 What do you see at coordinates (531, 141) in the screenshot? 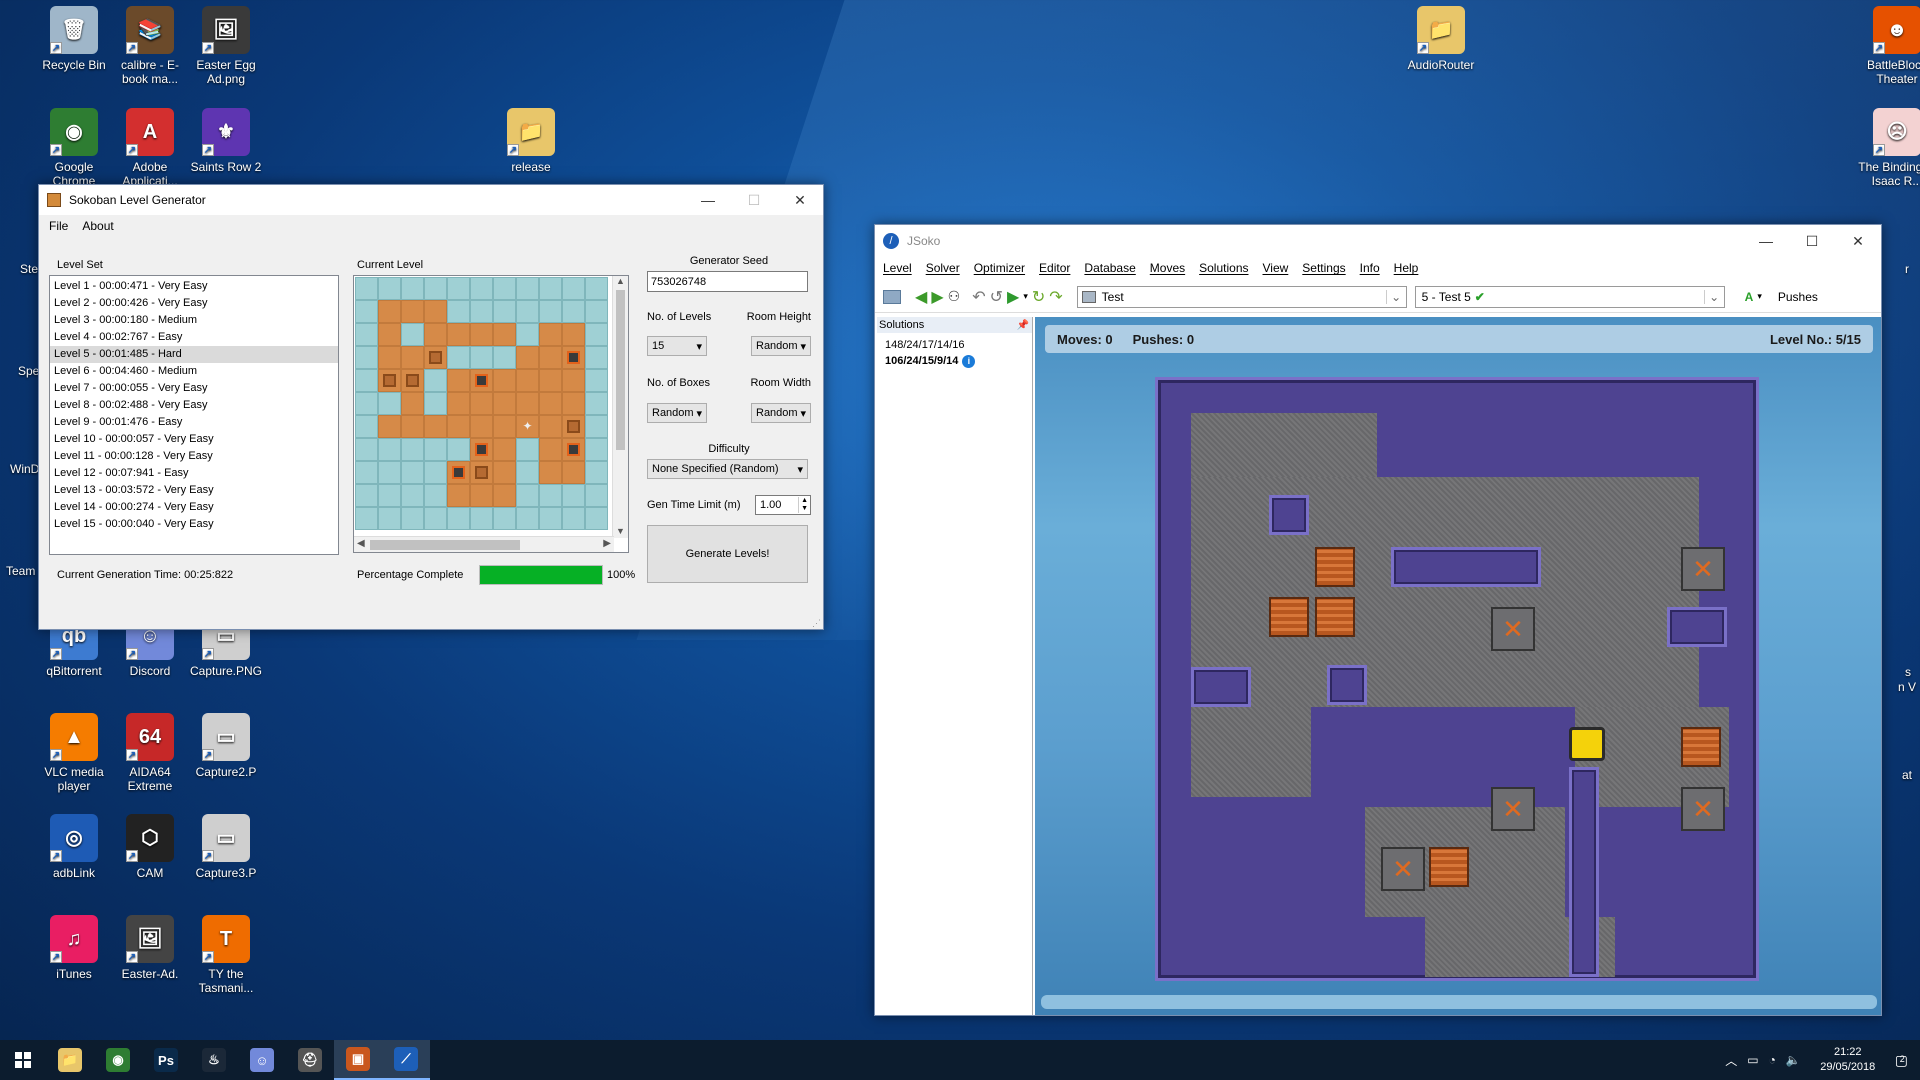
I see `desktop-icon-release: 📁 ↗ release` at bounding box center [531, 141].